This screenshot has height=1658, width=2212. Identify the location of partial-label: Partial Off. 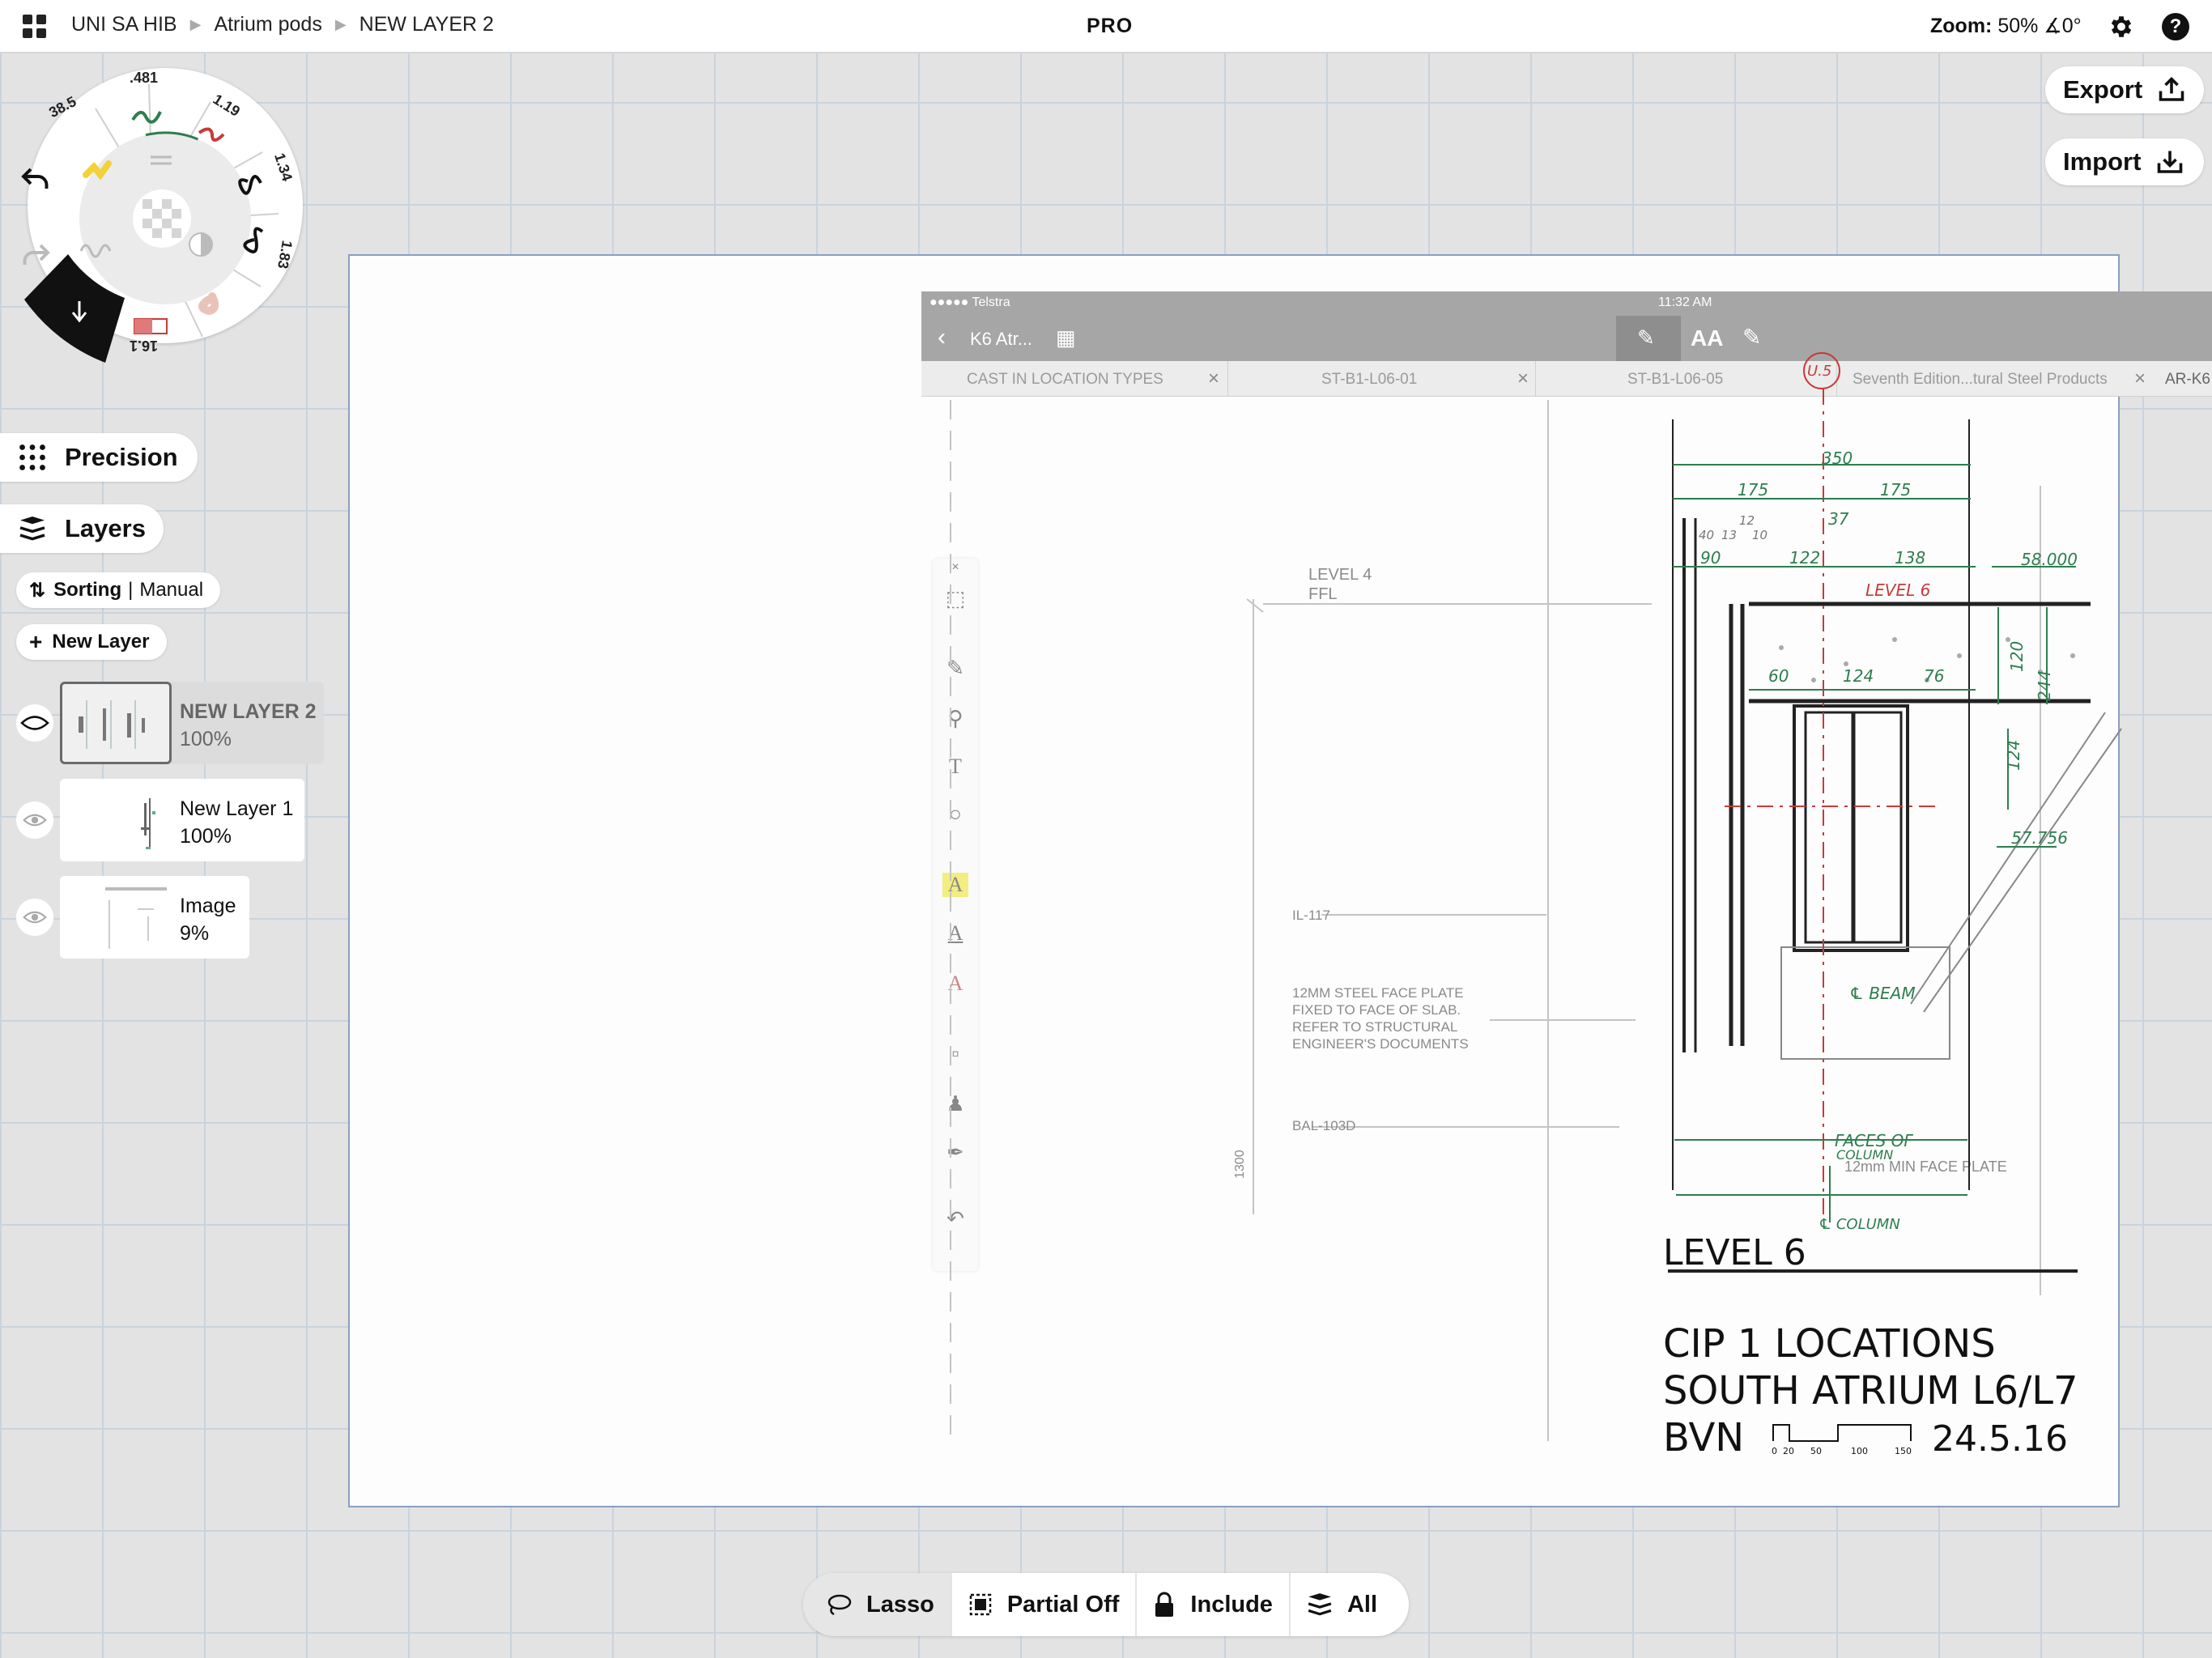
(1063, 1604).